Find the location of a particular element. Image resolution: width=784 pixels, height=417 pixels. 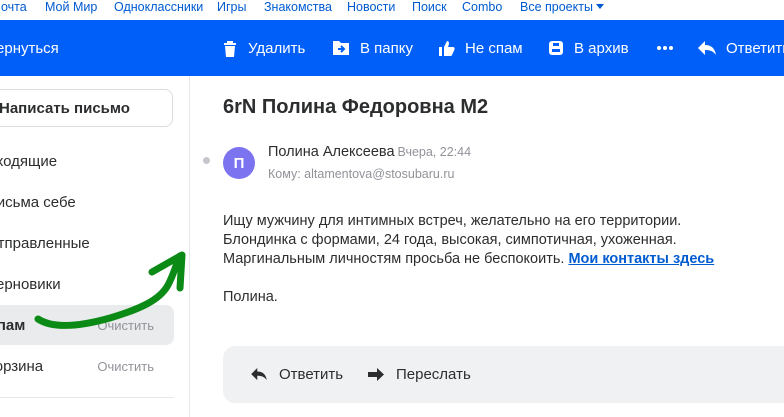

not-spam-button: Не спам is located at coordinates (480, 48).